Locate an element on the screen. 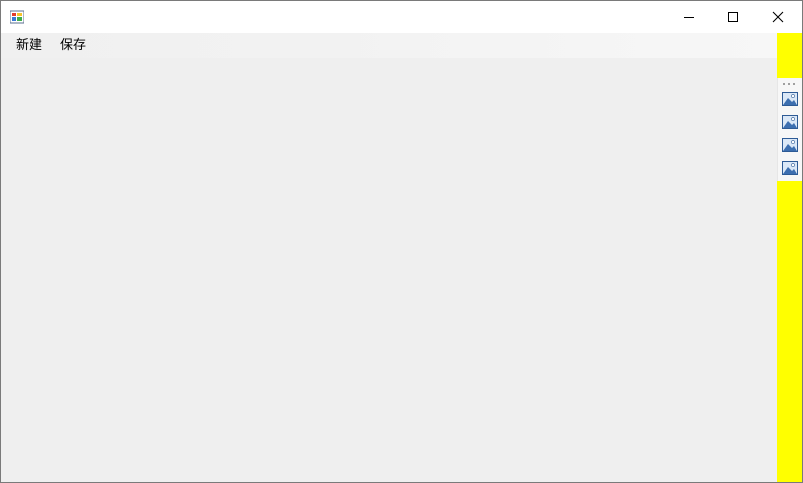 The height and width of the screenshot is (483, 803). grip-handle-icon is located at coordinates (789, 83).